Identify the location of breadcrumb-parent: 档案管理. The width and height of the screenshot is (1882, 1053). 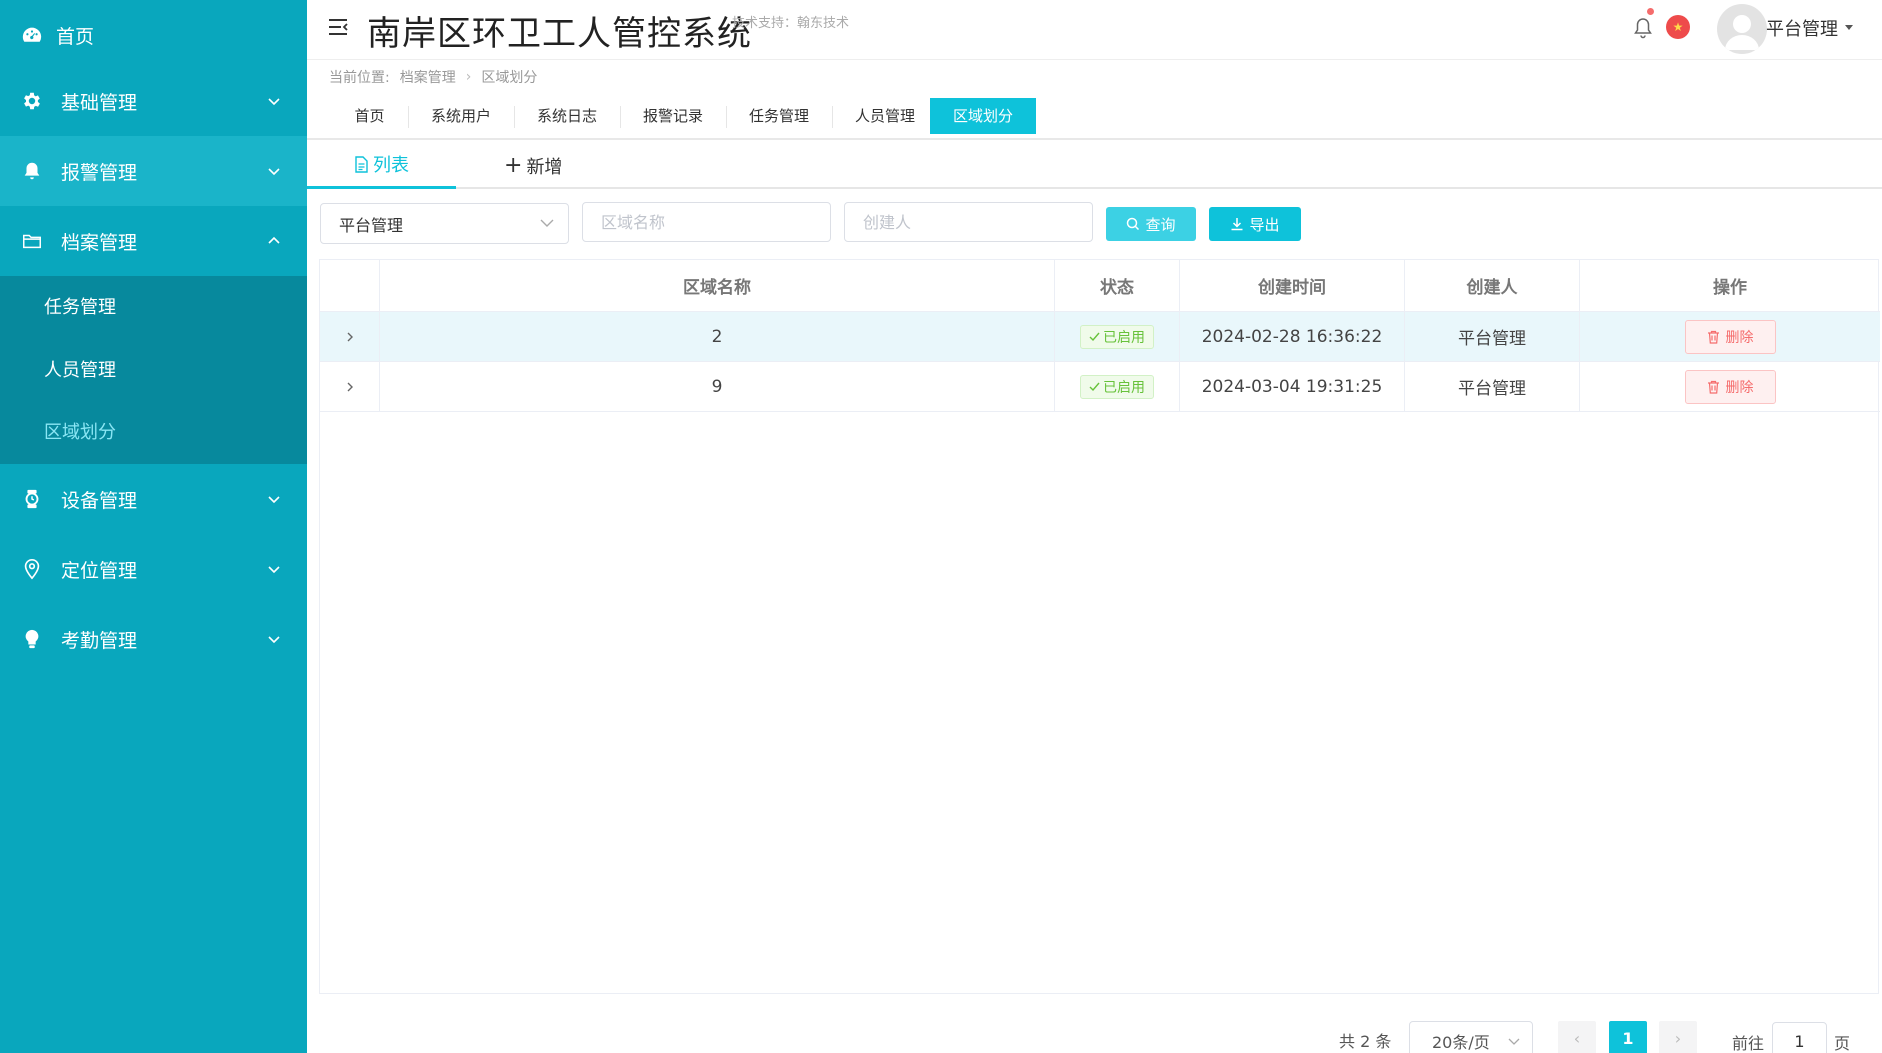
(428, 77).